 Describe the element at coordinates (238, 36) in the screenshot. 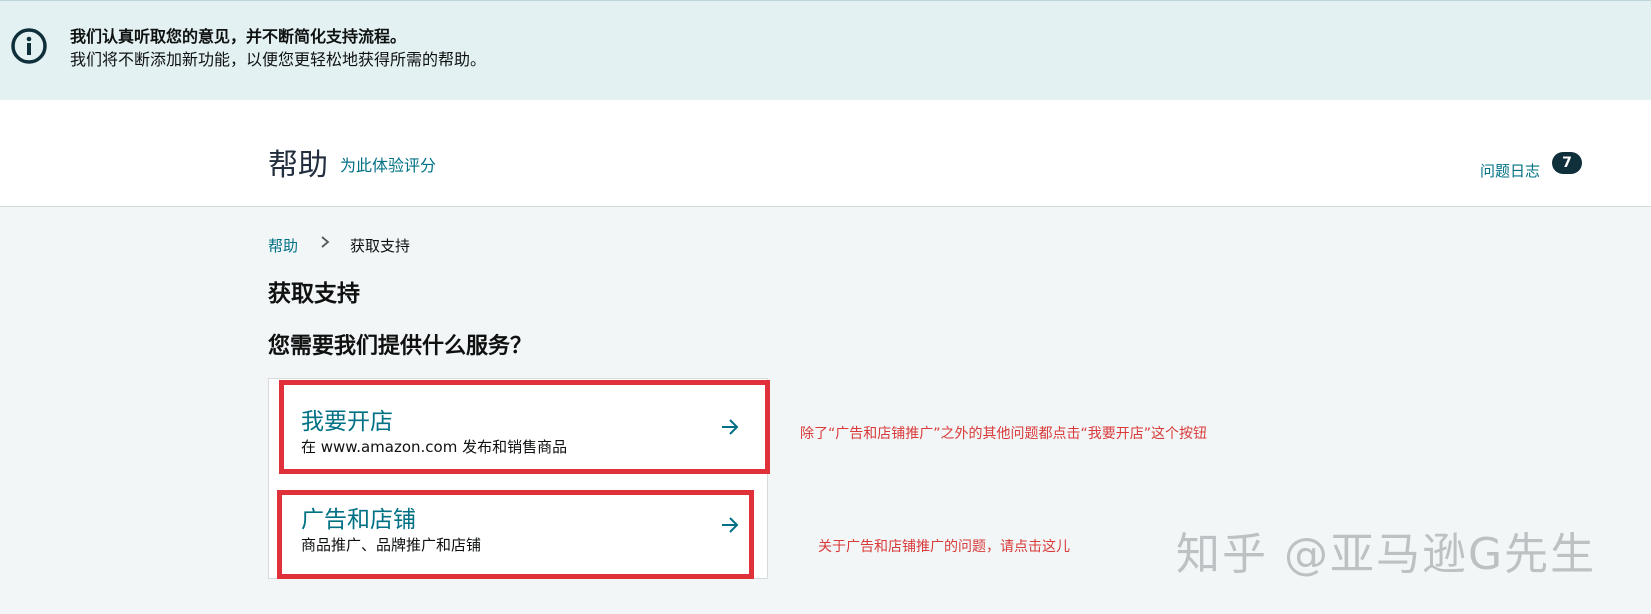

I see `banner-headline: 我们认真听取您的意见，并不断简化支持流程。` at that location.